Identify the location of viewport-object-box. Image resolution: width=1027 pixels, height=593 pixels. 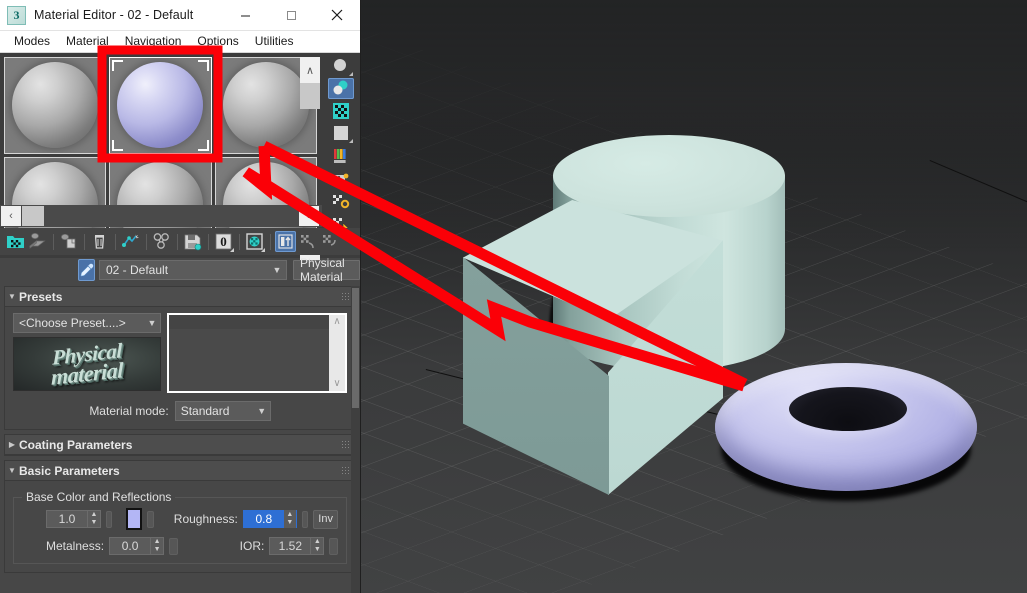
(593, 347).